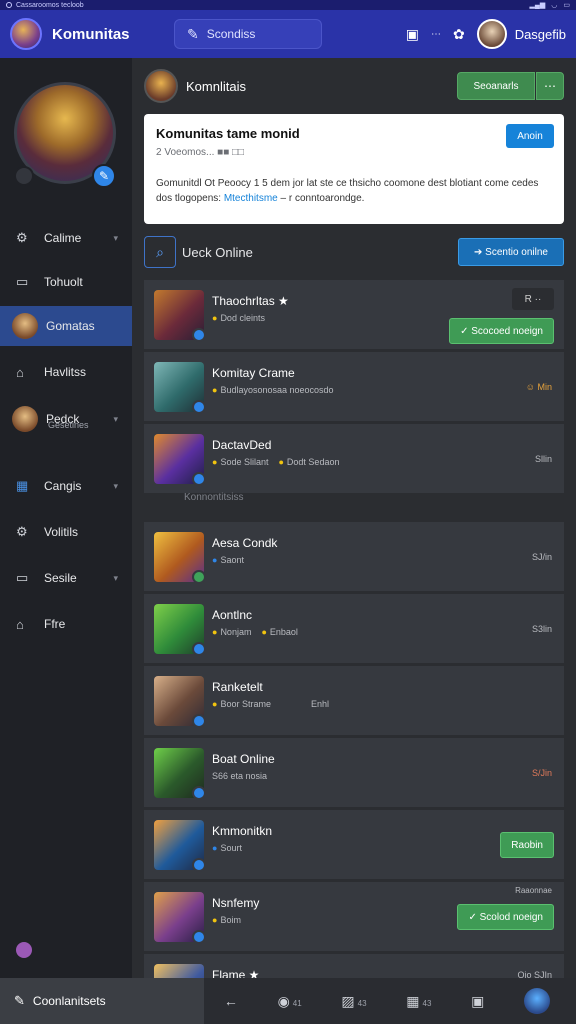  I want to click on store-icon: ▣, so click(412, 34).